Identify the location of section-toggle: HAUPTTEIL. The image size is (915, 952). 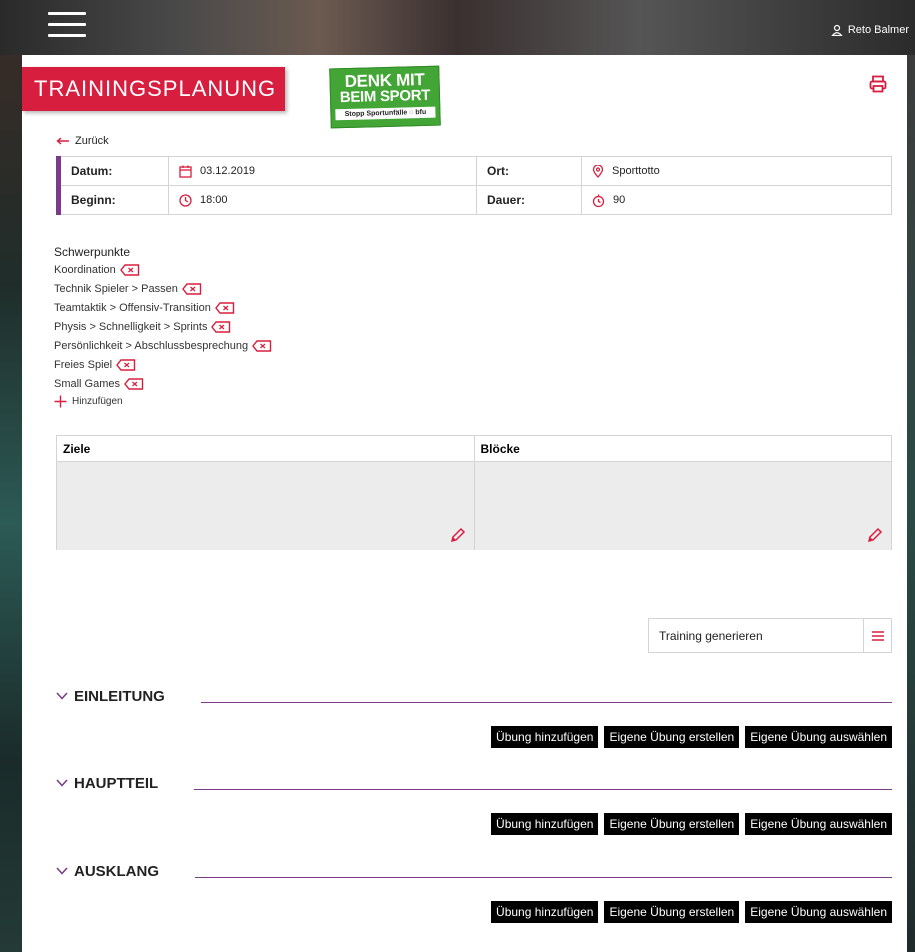
(107, 783).